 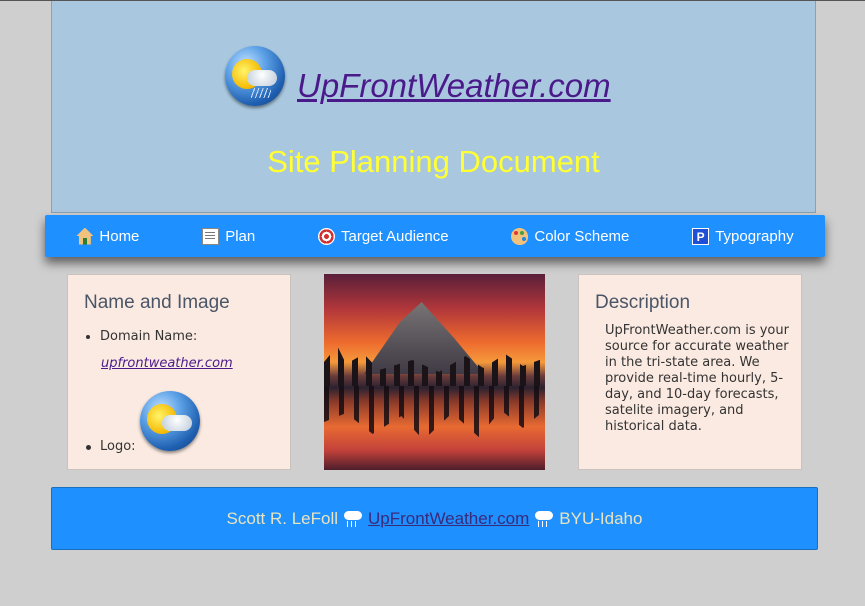 I want to click on footer-school: BYU-Idaho, so click(x=601, y=518).